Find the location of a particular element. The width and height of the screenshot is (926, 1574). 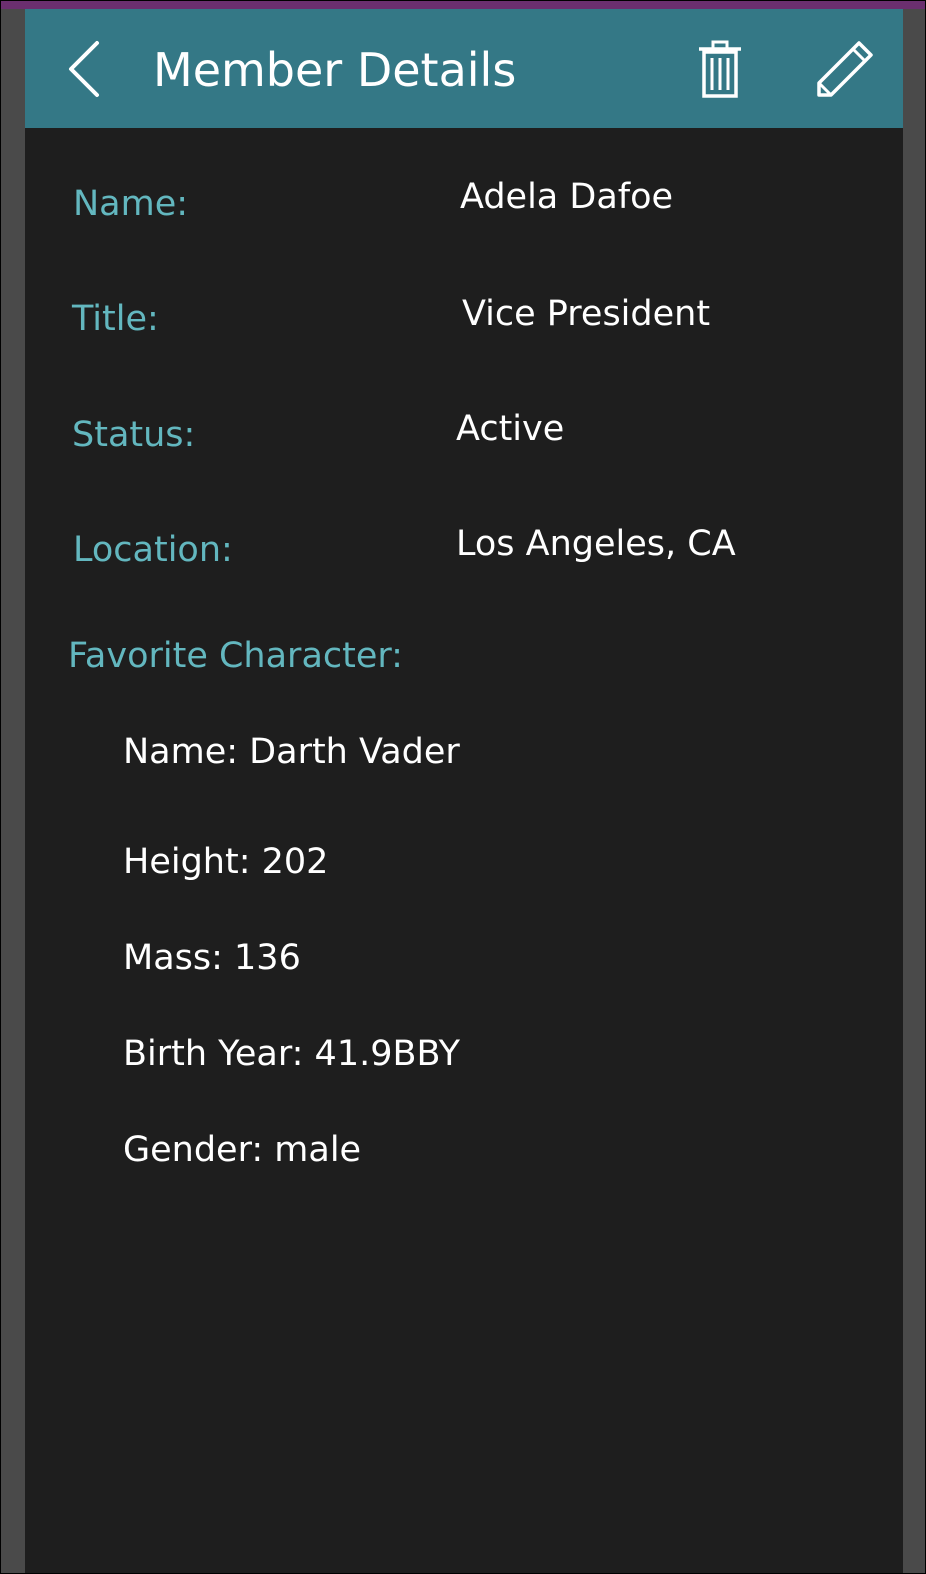

location-value: Los Angeles, CA is located at coordinates (596, 544).